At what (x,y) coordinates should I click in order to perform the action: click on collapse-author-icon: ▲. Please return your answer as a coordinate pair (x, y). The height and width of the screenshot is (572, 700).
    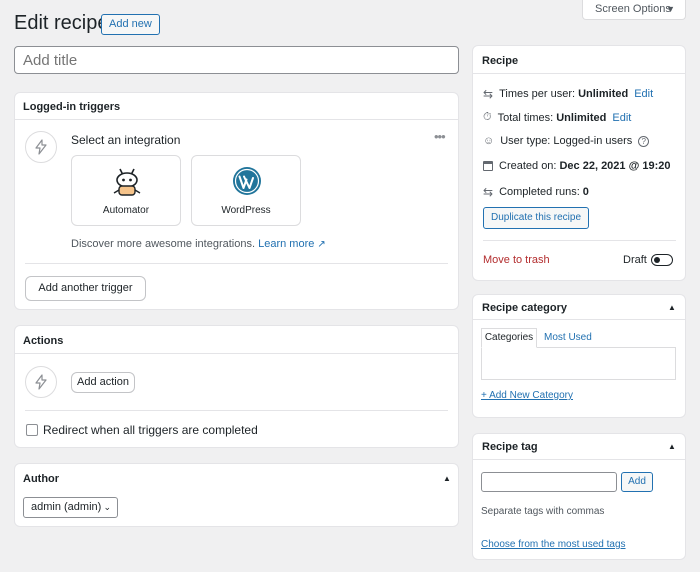
    Looking at the image, I should click on (447, 478).